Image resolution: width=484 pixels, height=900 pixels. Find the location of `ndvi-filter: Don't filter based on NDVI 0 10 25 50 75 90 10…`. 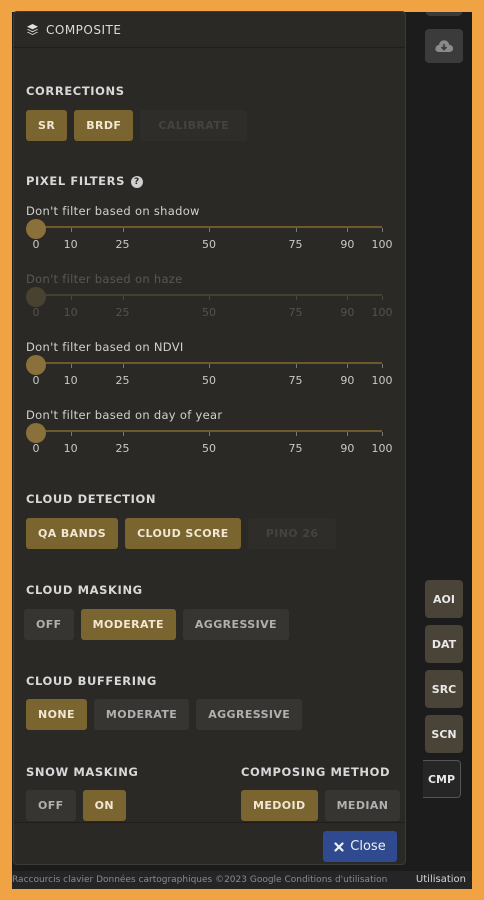

ndvi-filter: Don't filter based on NDVI 0 10 25 50 75 90 10… is located at coordinates (209, 363).